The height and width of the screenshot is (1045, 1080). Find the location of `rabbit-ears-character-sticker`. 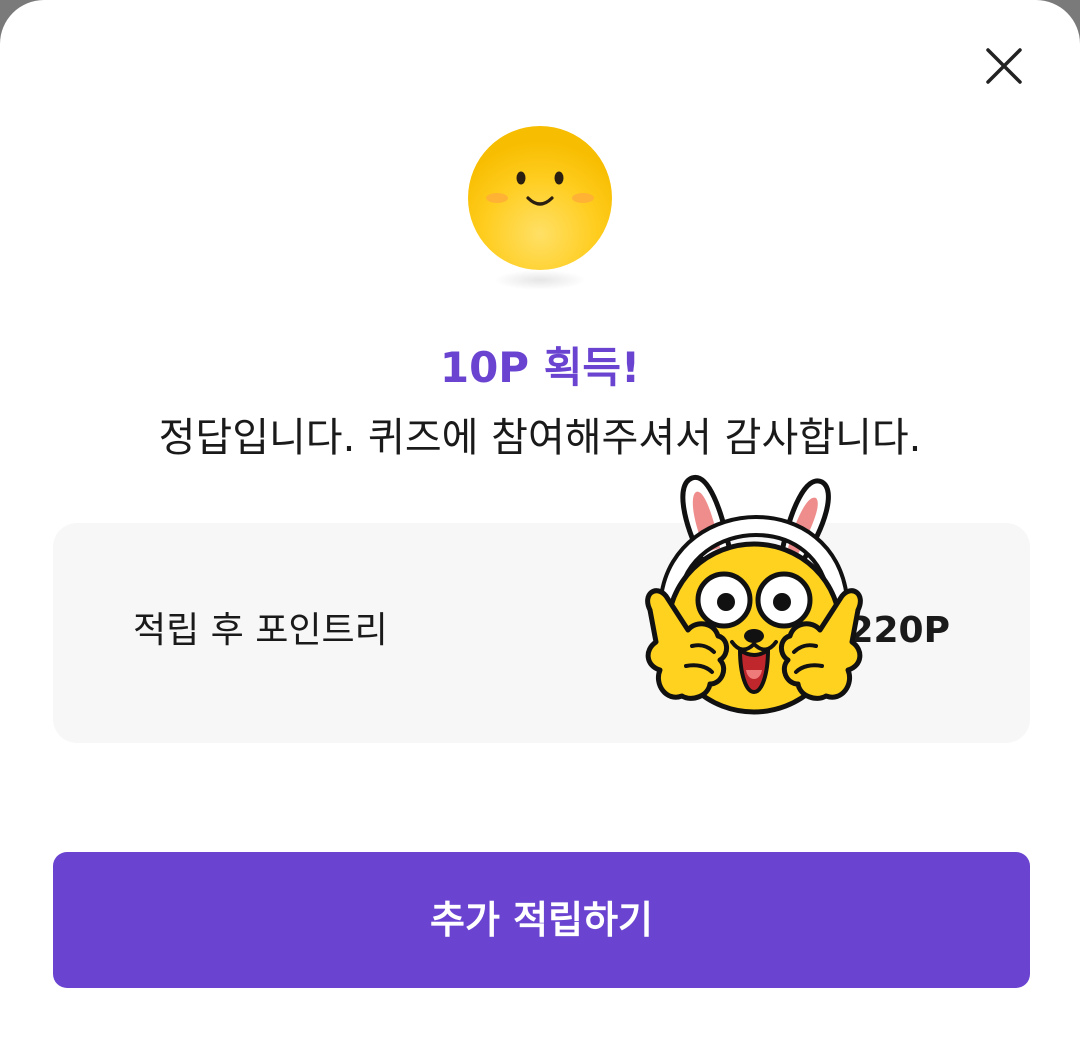

rabbit-ears-character-sticker is located at coordinates (754, 603).